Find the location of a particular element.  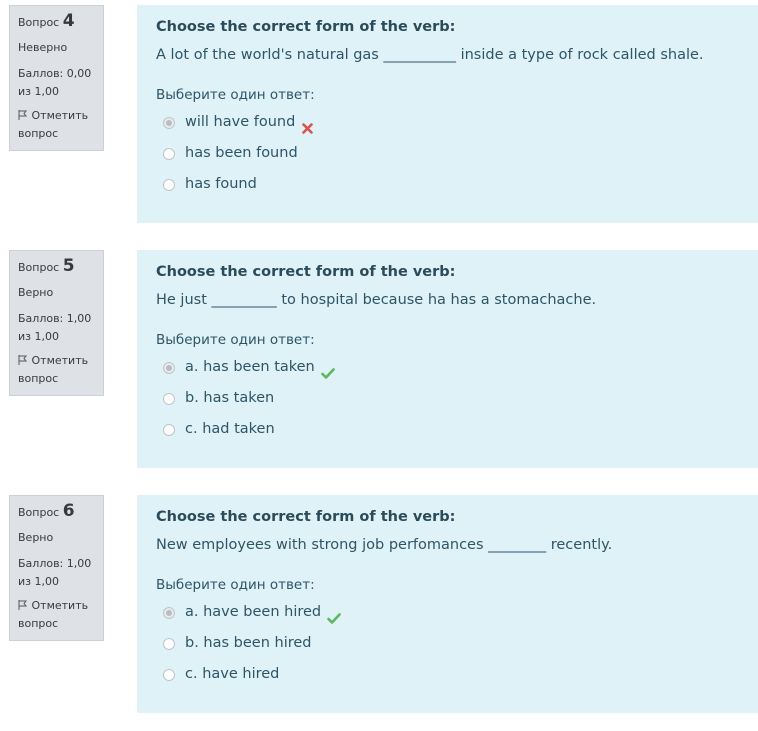

answer-option: b. has taken is located at coordinates (452, 398).